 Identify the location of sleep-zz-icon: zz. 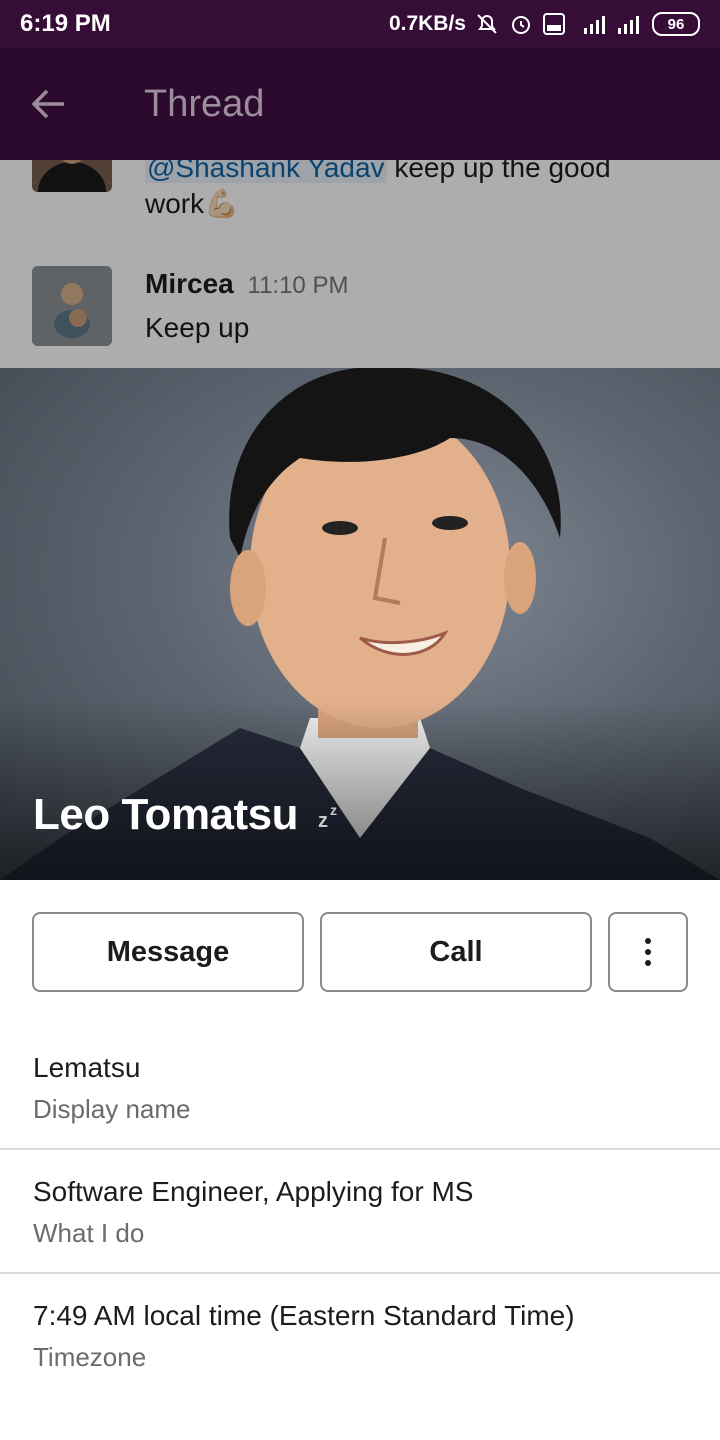
(330, 819).